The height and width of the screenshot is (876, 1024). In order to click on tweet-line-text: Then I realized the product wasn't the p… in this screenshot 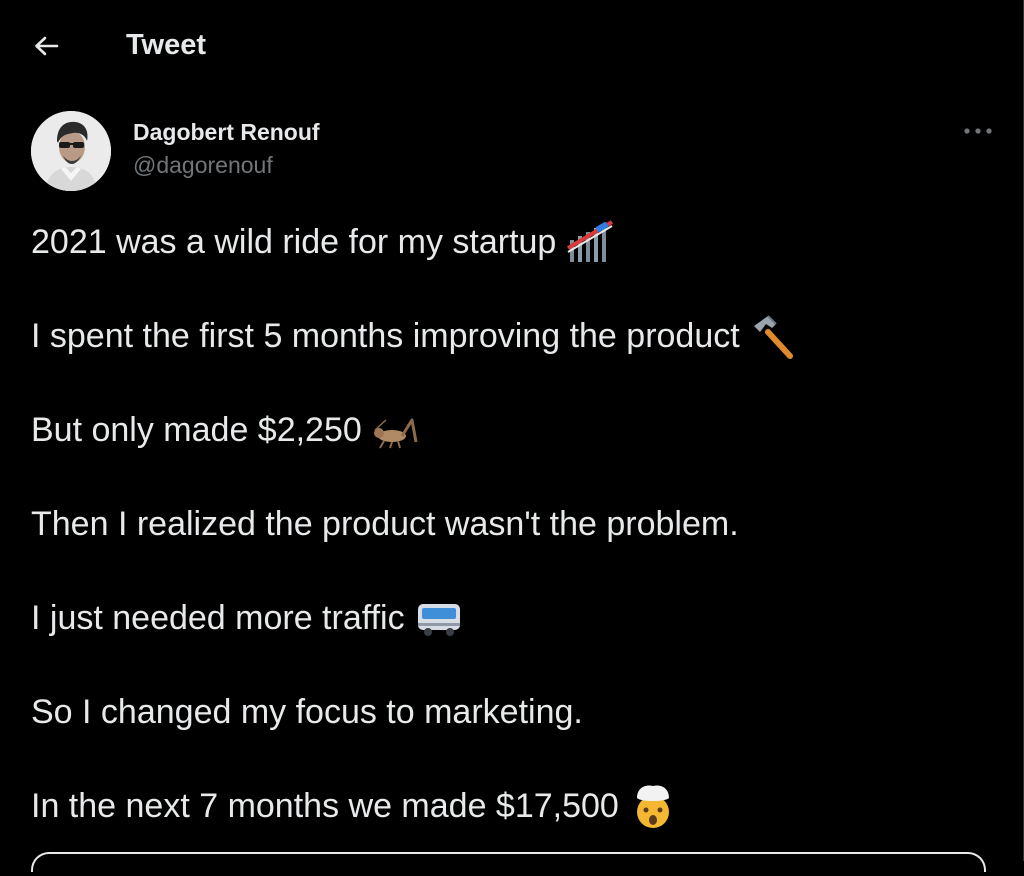, I will do `click(385, 524)`.